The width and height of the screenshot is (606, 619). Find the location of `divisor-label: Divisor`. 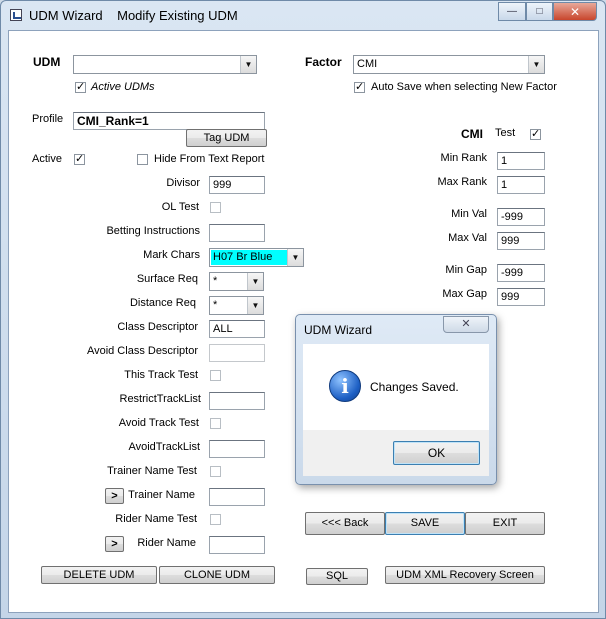

divisor-label: Divisor is located at coordinates (183, 183).